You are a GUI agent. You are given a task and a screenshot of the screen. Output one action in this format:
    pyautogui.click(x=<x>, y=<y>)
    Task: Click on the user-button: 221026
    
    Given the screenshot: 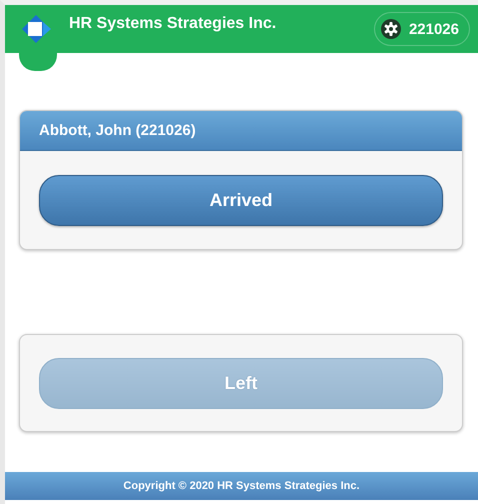 What is the action you would take?
    pyautogui.click(x=422, y=29)
    